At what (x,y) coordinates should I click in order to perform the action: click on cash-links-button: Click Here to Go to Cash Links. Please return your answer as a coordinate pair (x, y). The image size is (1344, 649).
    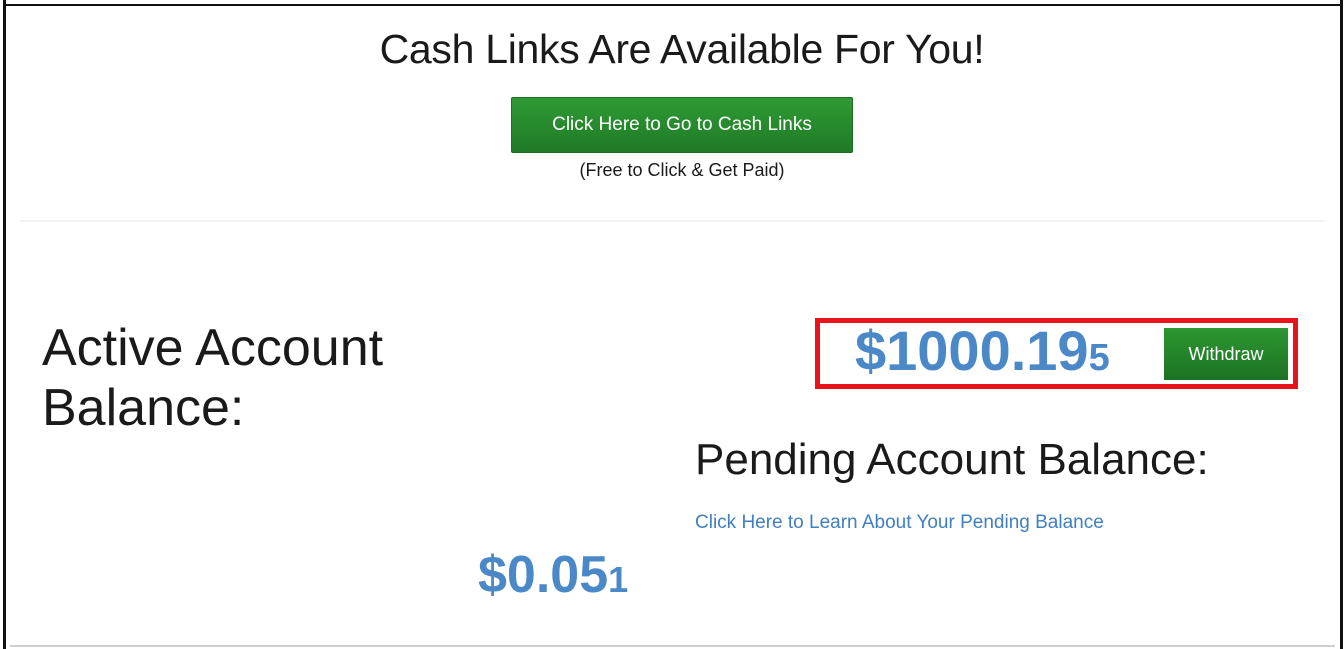
    Looking at the image, I should click on (682, 125).